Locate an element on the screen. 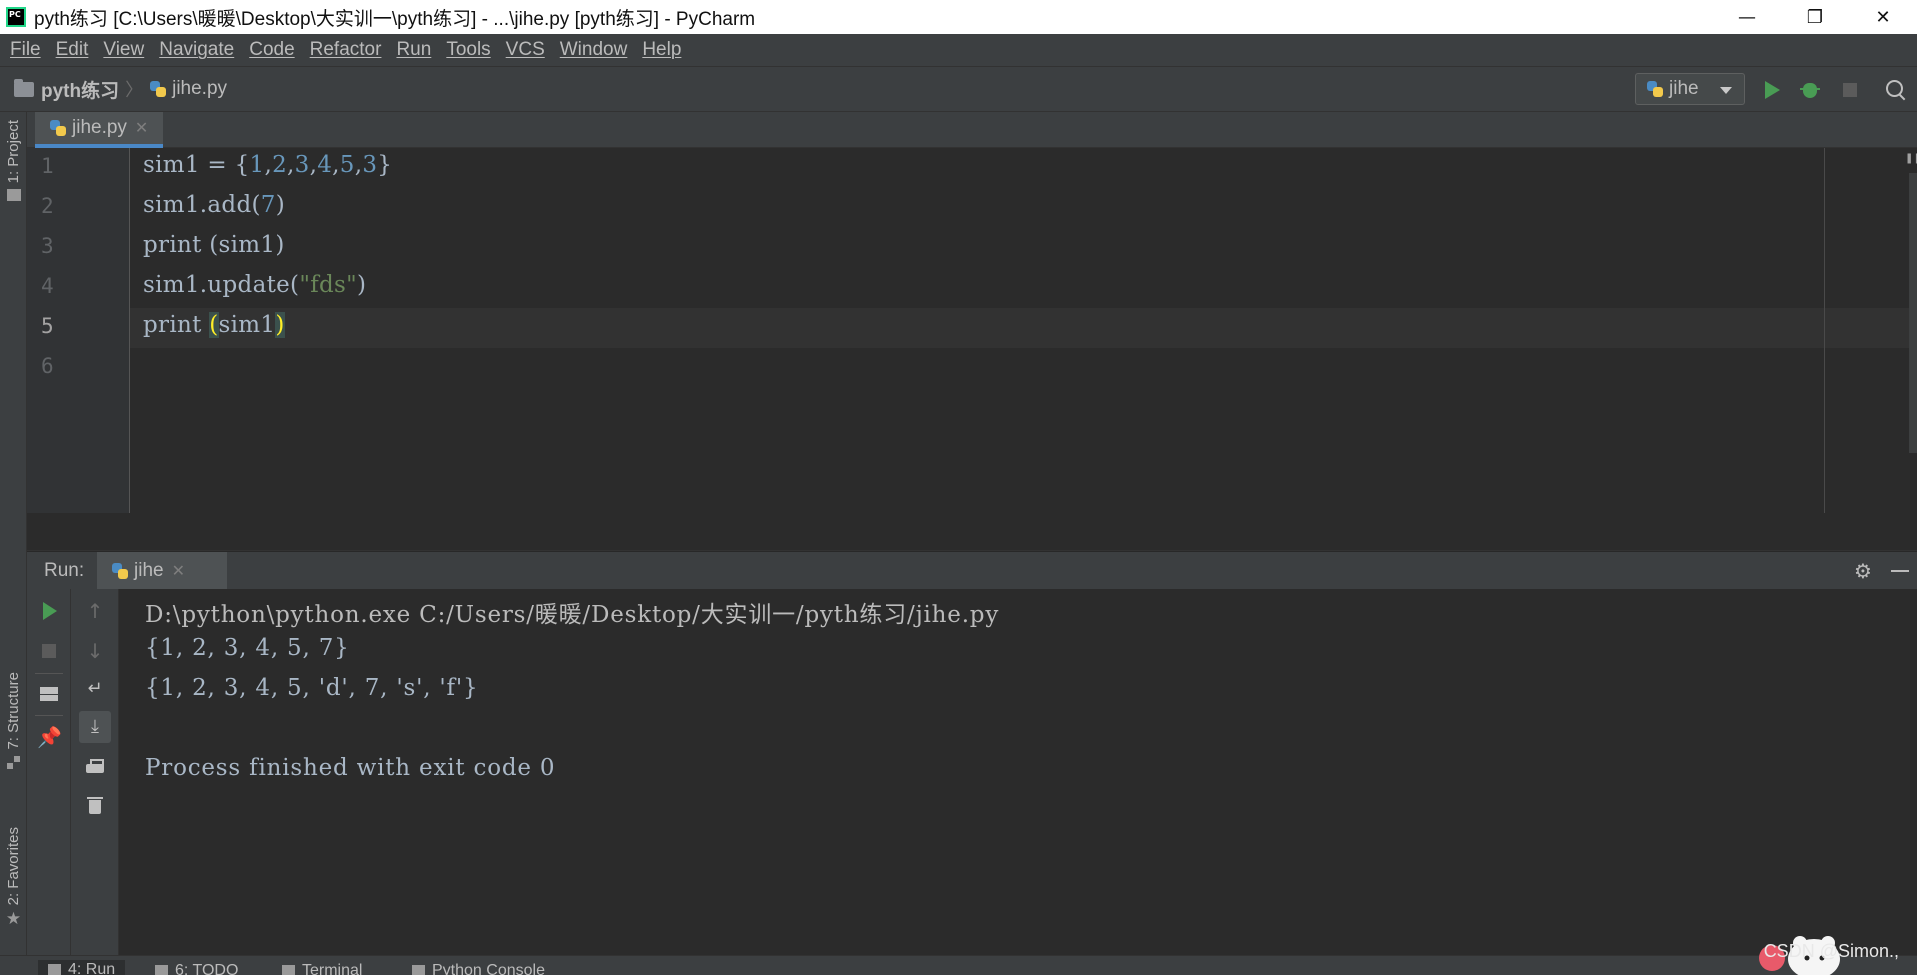 Image resolution: width=1917 pixels, height=975 pixels. tab-jihe-py: jihe.py ✕ is located at coordinates (99, 130).